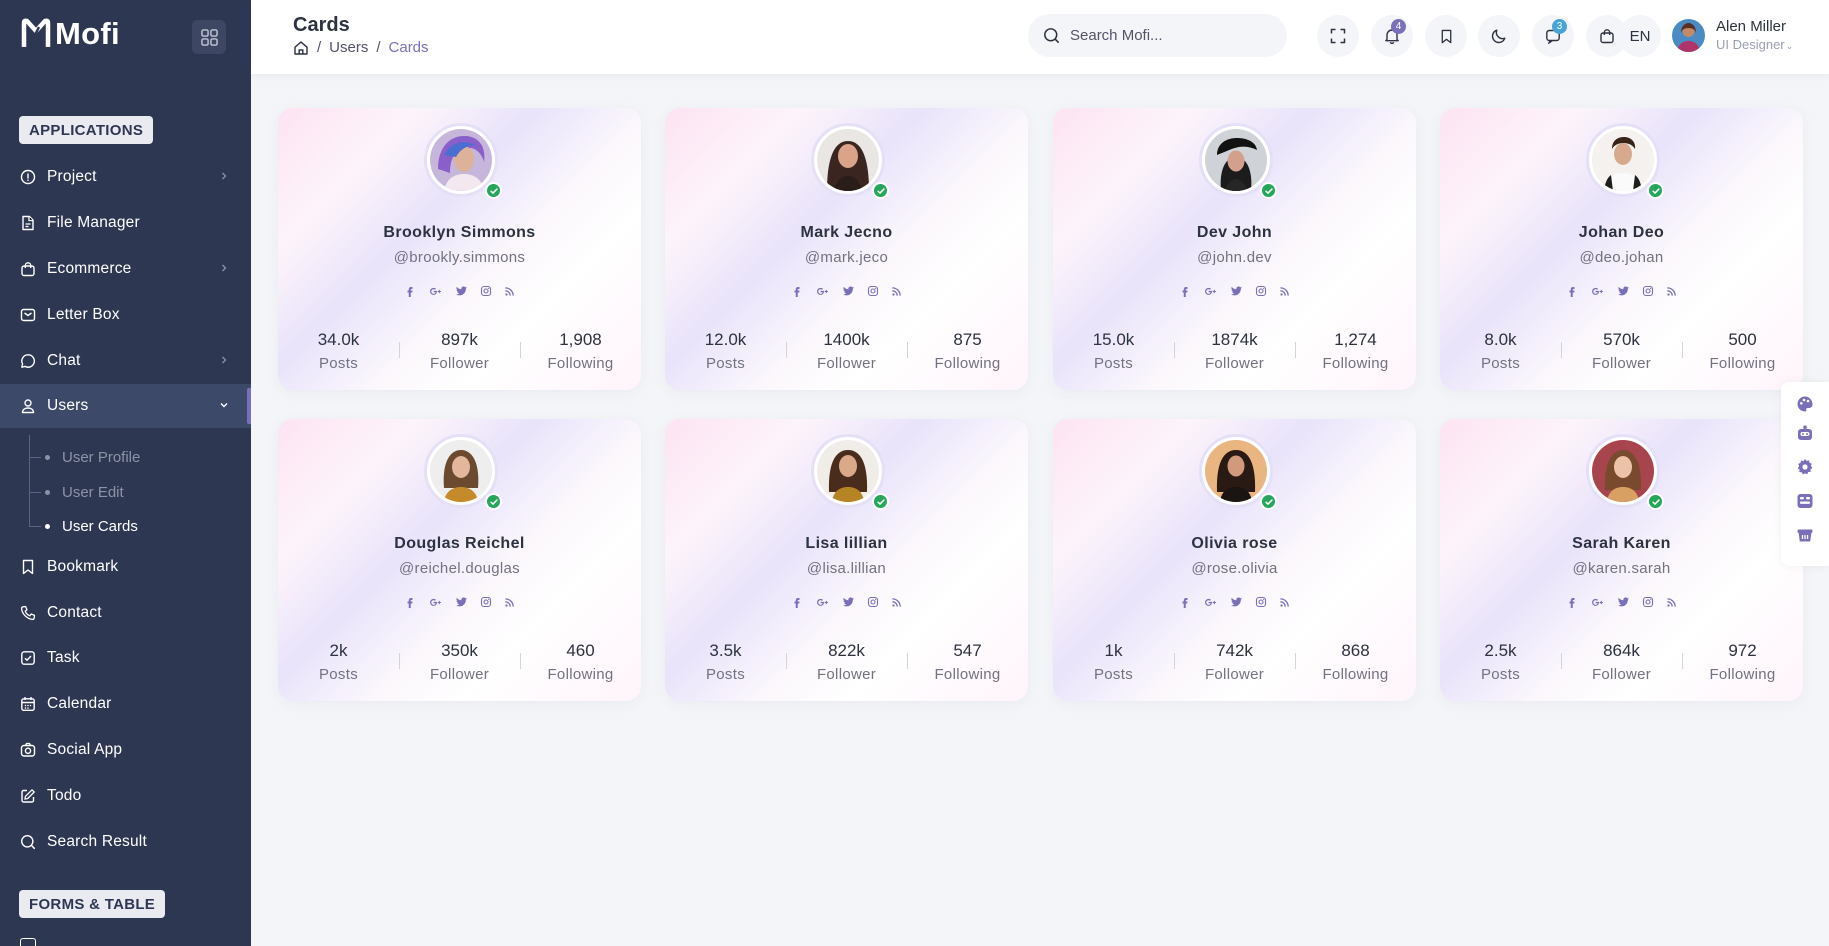 The width and height of the screenshot is (1829, 946). Describe the element at coordinates (725, 351) in the screenshot. I see `stat-posts: 12.0k Posts` at that location.